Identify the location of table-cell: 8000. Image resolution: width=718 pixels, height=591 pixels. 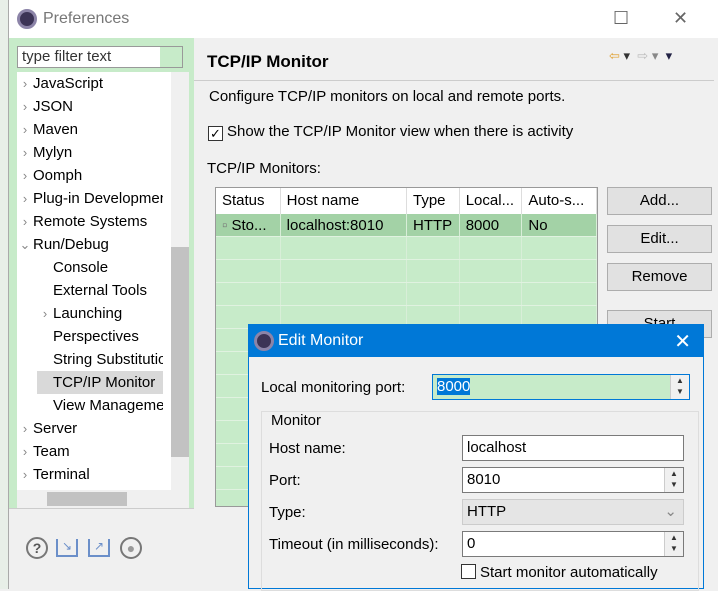
(491, 225).